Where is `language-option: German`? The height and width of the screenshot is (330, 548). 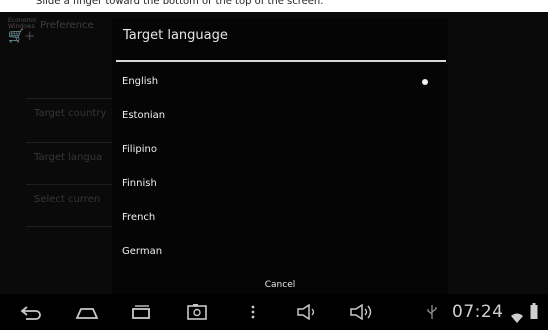 language-option: German is located at coordinates (280, 253).